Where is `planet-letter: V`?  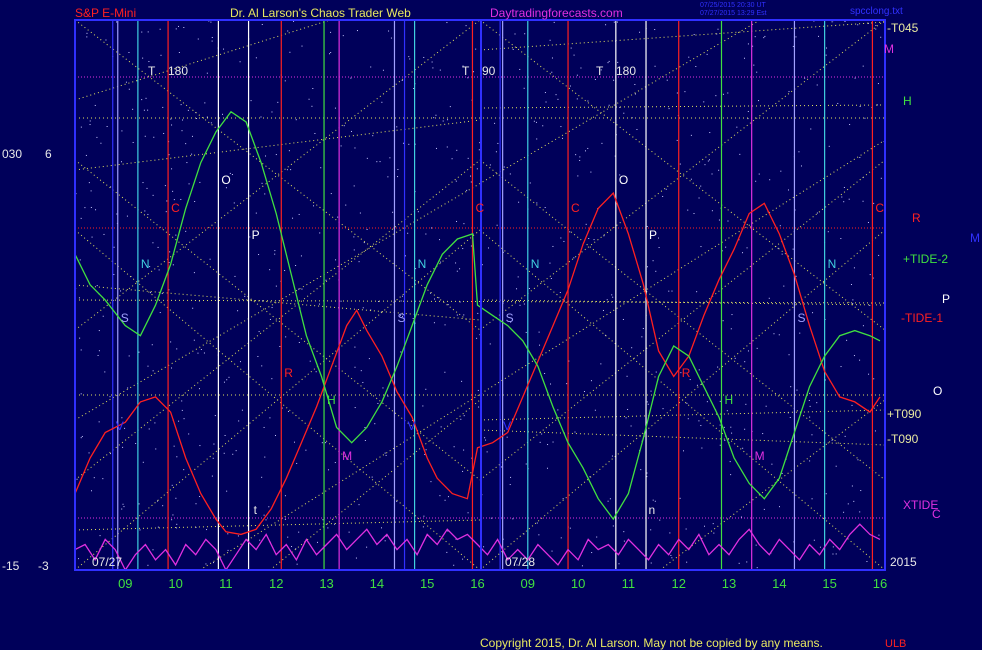 planet-letter: V is located at coordinates (507, 426).